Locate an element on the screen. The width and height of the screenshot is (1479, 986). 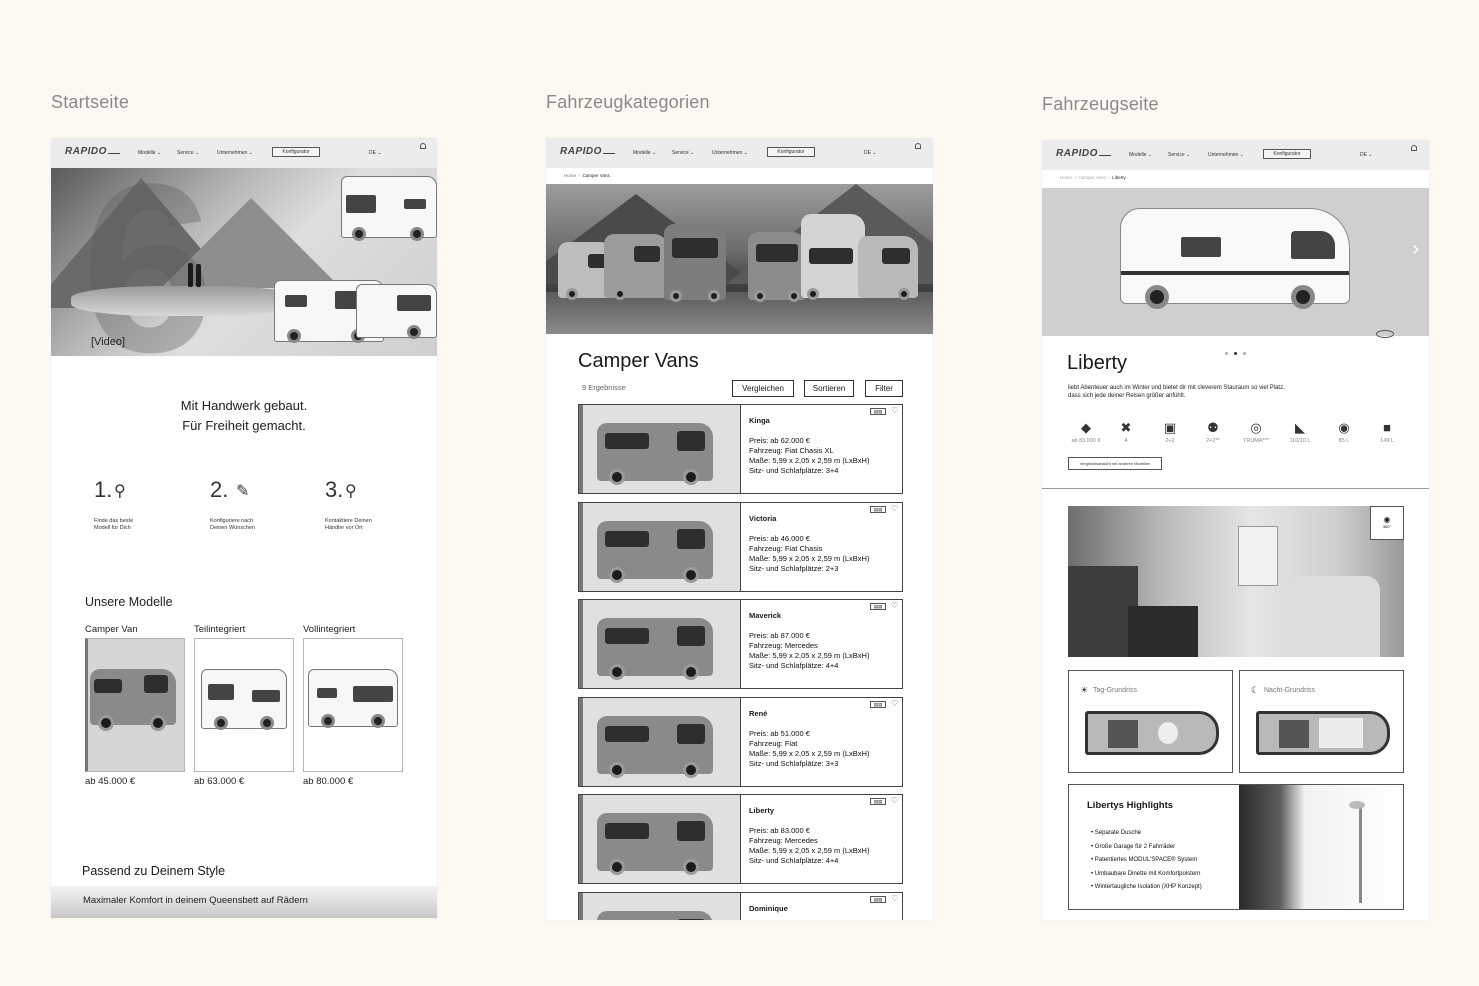
spec-value: 2+2 is located at coordinates (1170, 441).